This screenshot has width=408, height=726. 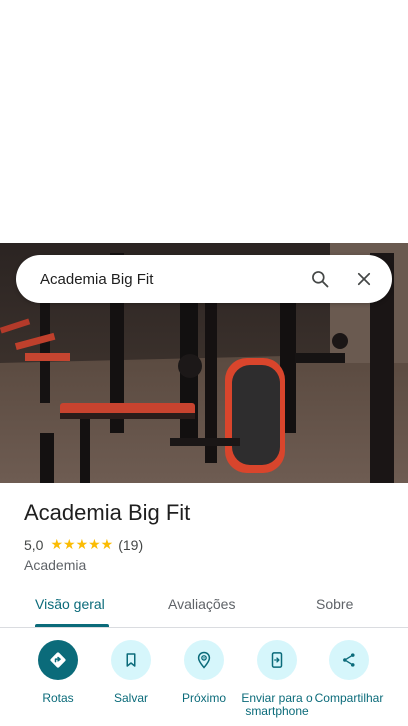 I want to click on close-icon, so click(x=364, y=279).